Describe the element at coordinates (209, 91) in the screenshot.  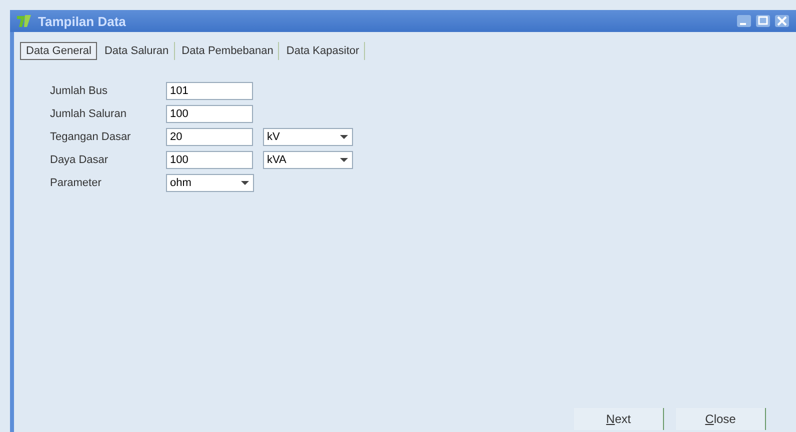
I see `input-field: 101` at that location.